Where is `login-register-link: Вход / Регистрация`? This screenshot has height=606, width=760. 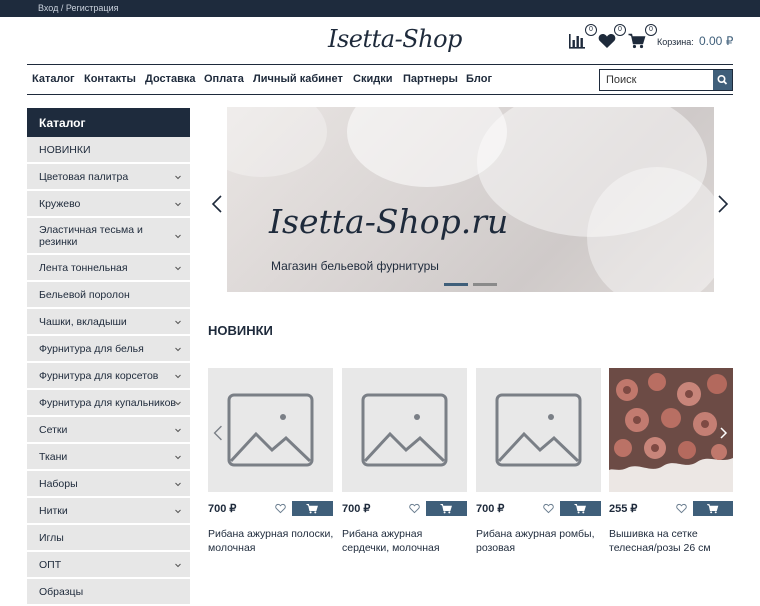
login-register-link: Вход / Регистрация is located at coordinates (78, 8).